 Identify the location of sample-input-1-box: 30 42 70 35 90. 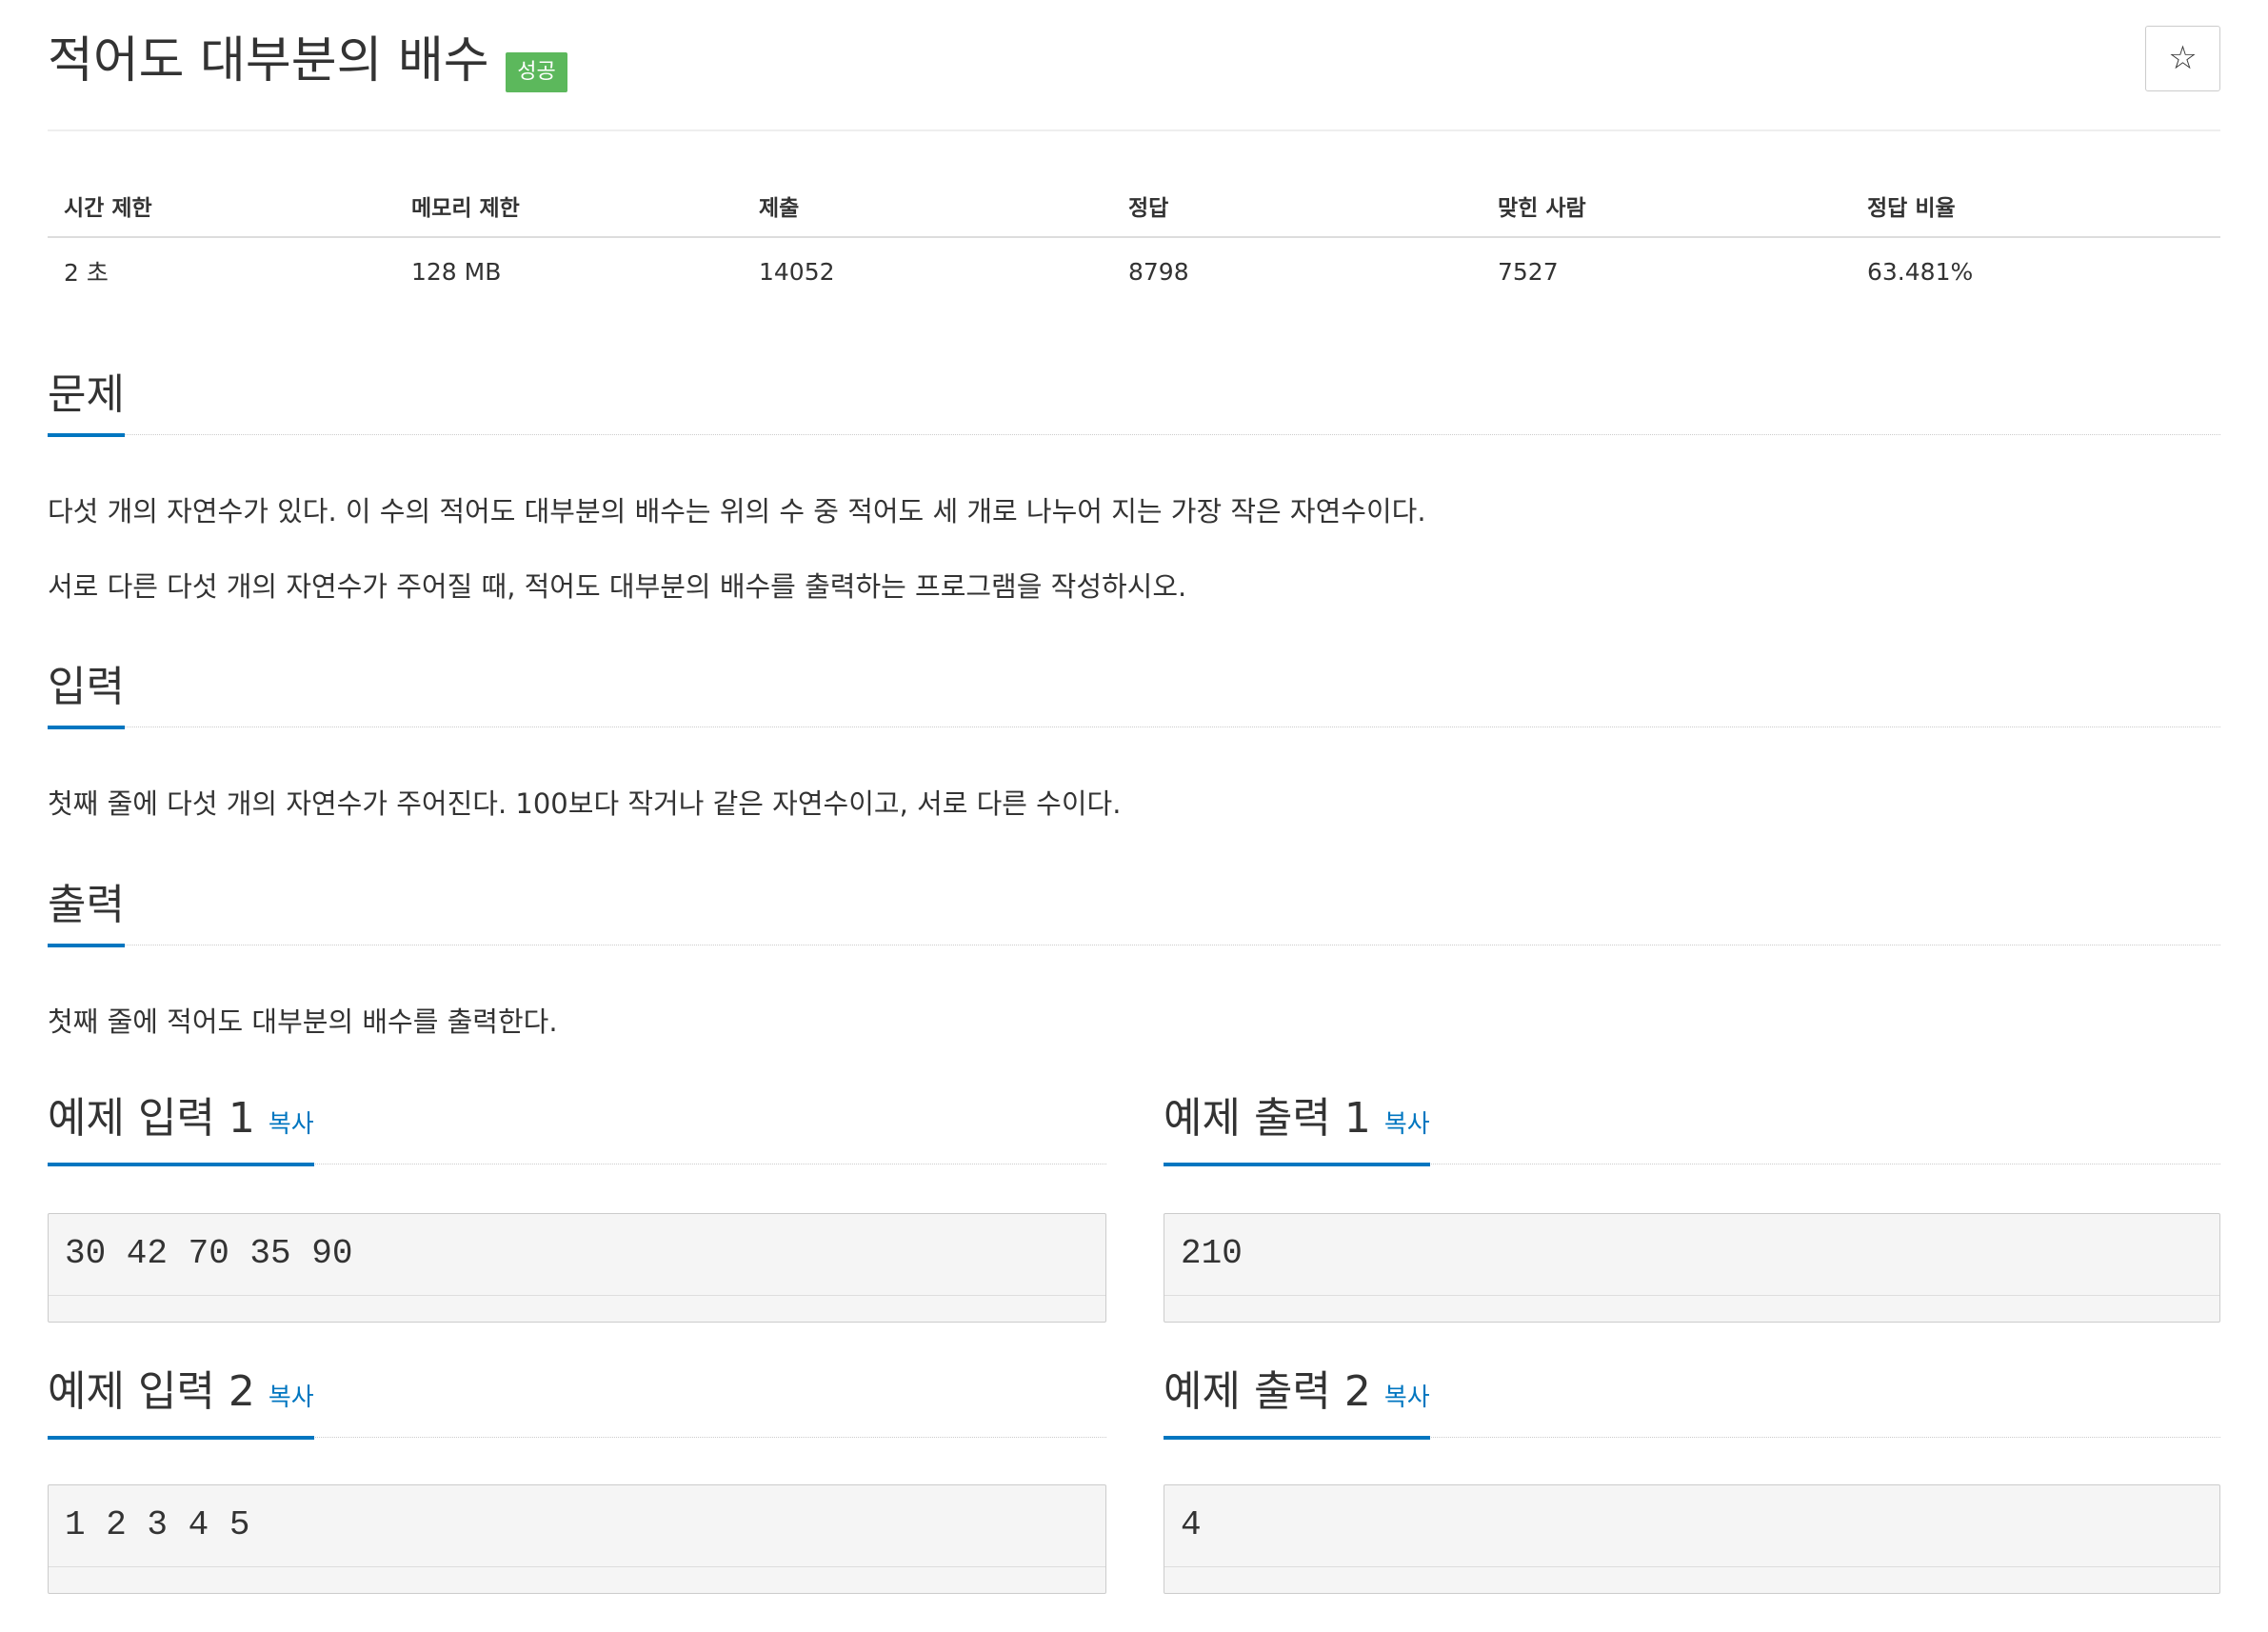
(577, 1268).